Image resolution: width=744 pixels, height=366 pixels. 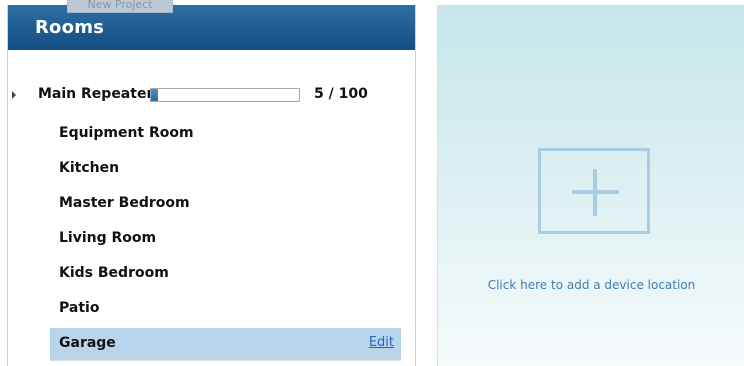 What do you see at coordinates (155, 95) in the screenshot?
I see `capacity-fill` at bounding box center [155, 95].